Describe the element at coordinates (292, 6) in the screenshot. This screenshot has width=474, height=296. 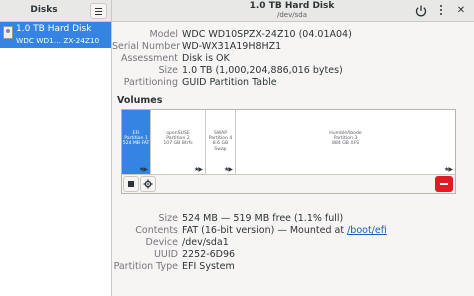
I see `window-title: 1.0 TB Hard Disk` at that location.